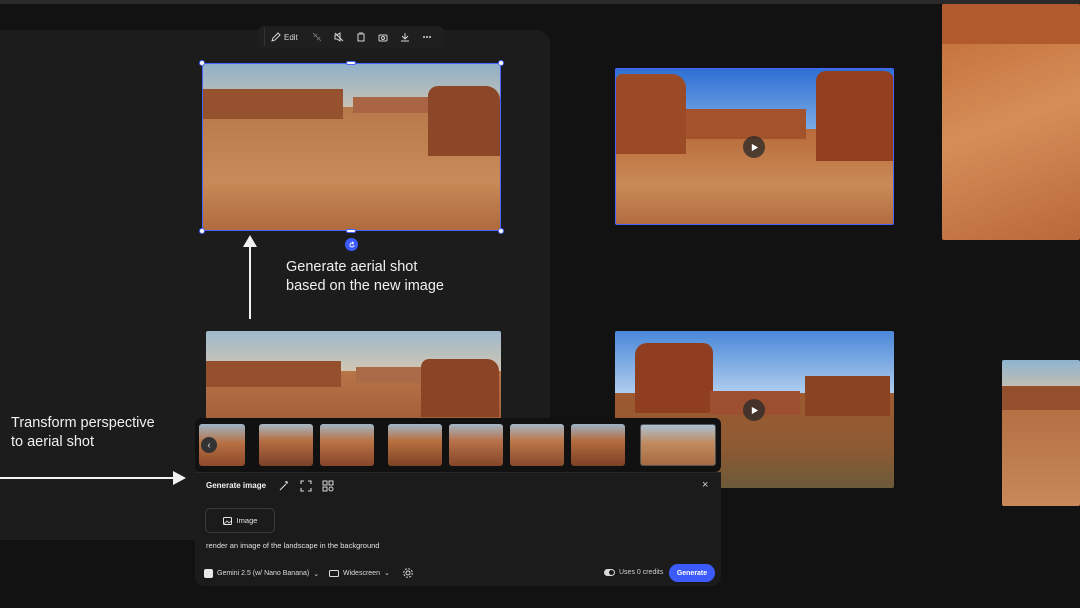  I want to click on rotate-icon, so click(351, 243).